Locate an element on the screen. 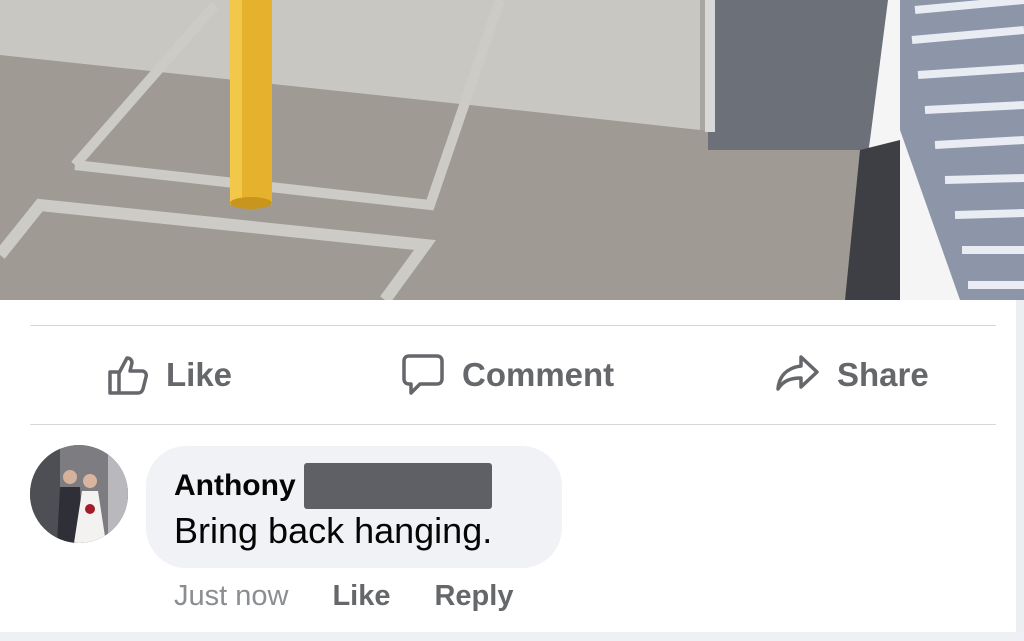 The image size is (1024, 641). right-edge-strip is located at coordinates (1020, 470).